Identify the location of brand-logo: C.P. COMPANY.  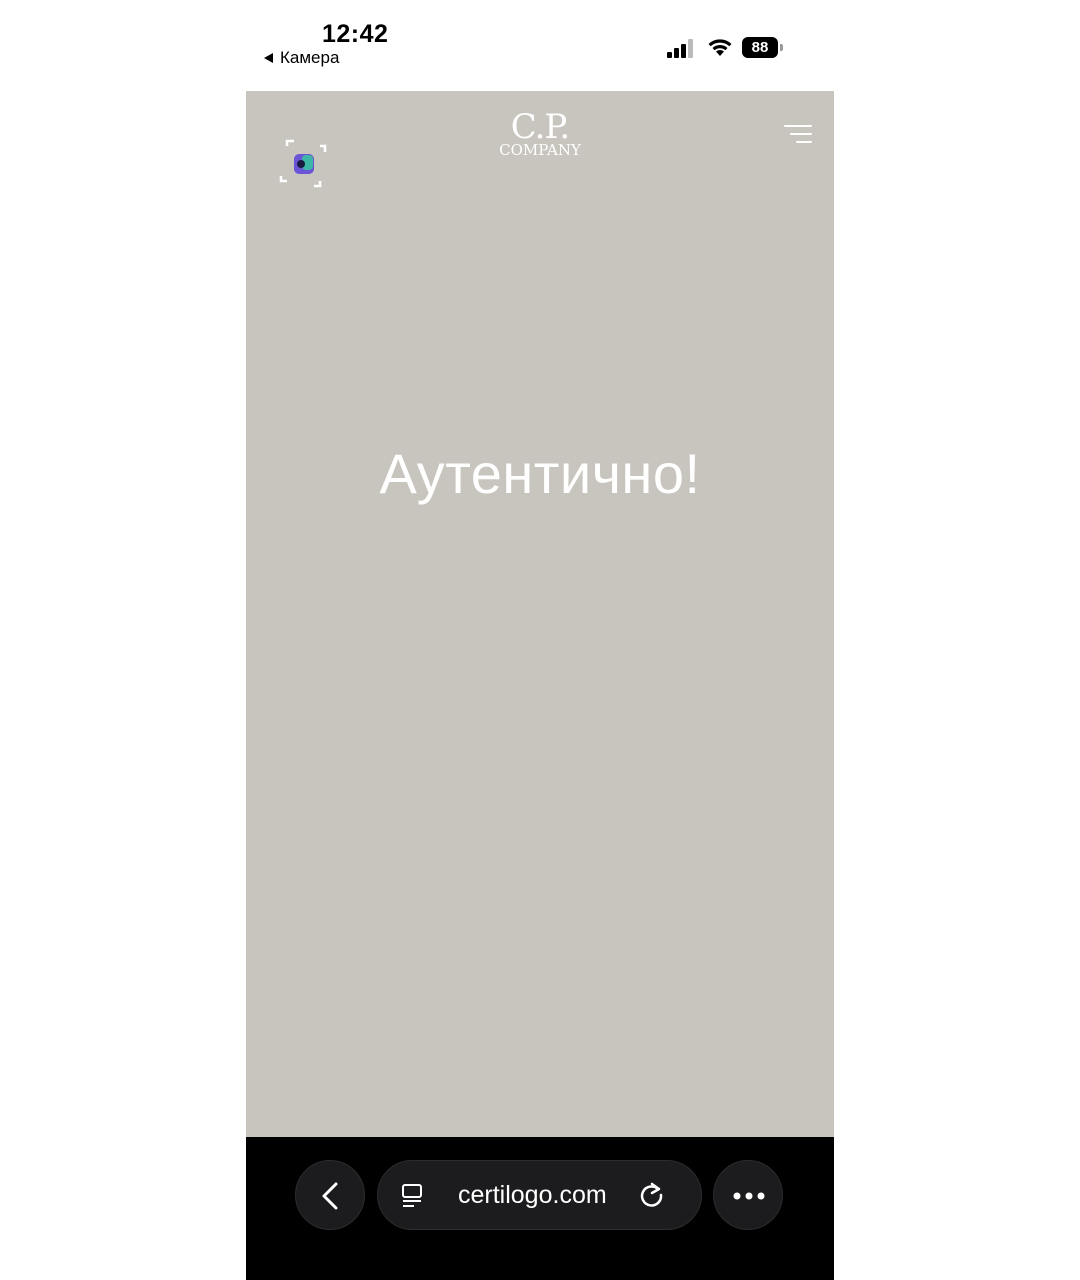
(540, 133).